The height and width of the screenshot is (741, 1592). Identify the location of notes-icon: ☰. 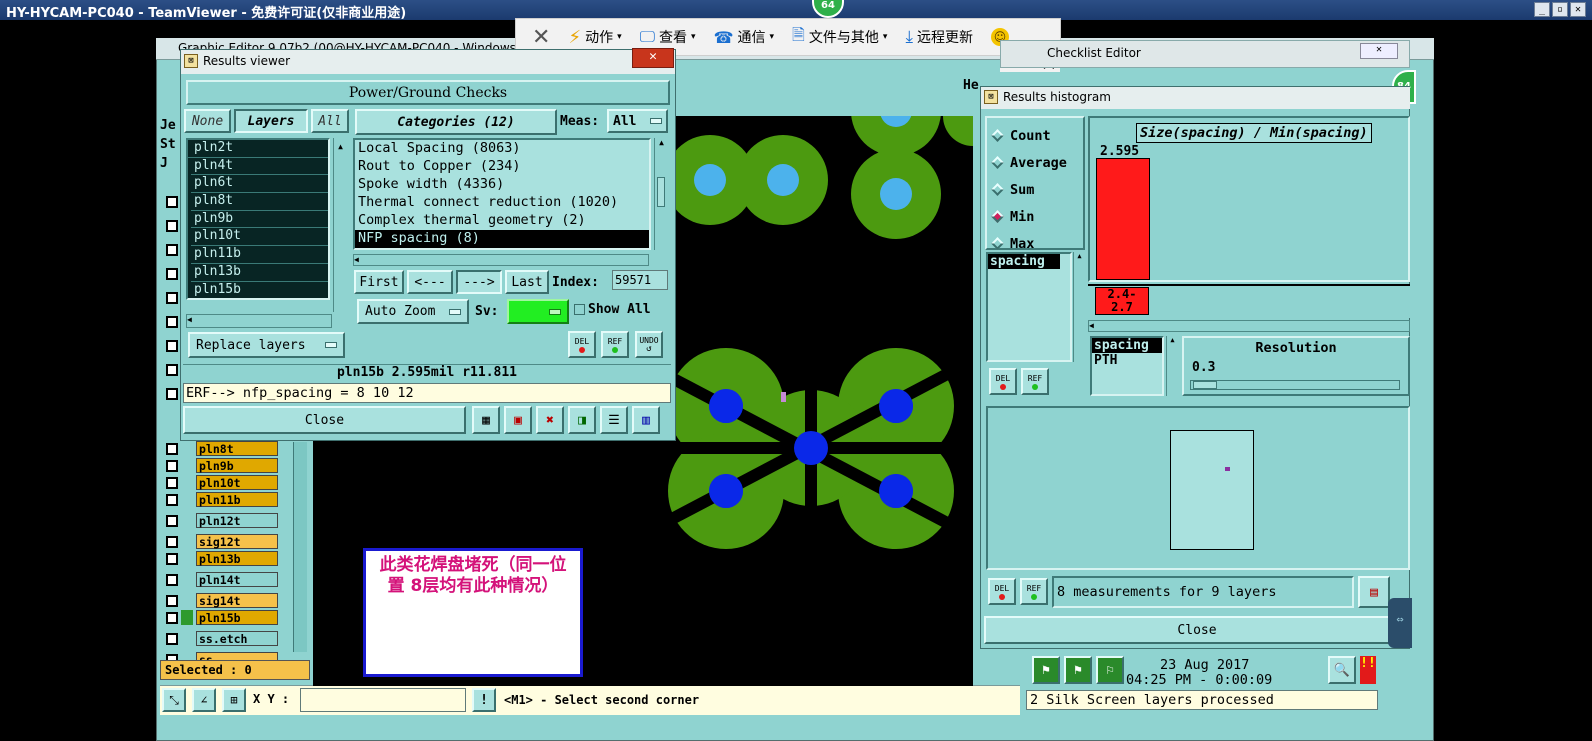
(614, 420).